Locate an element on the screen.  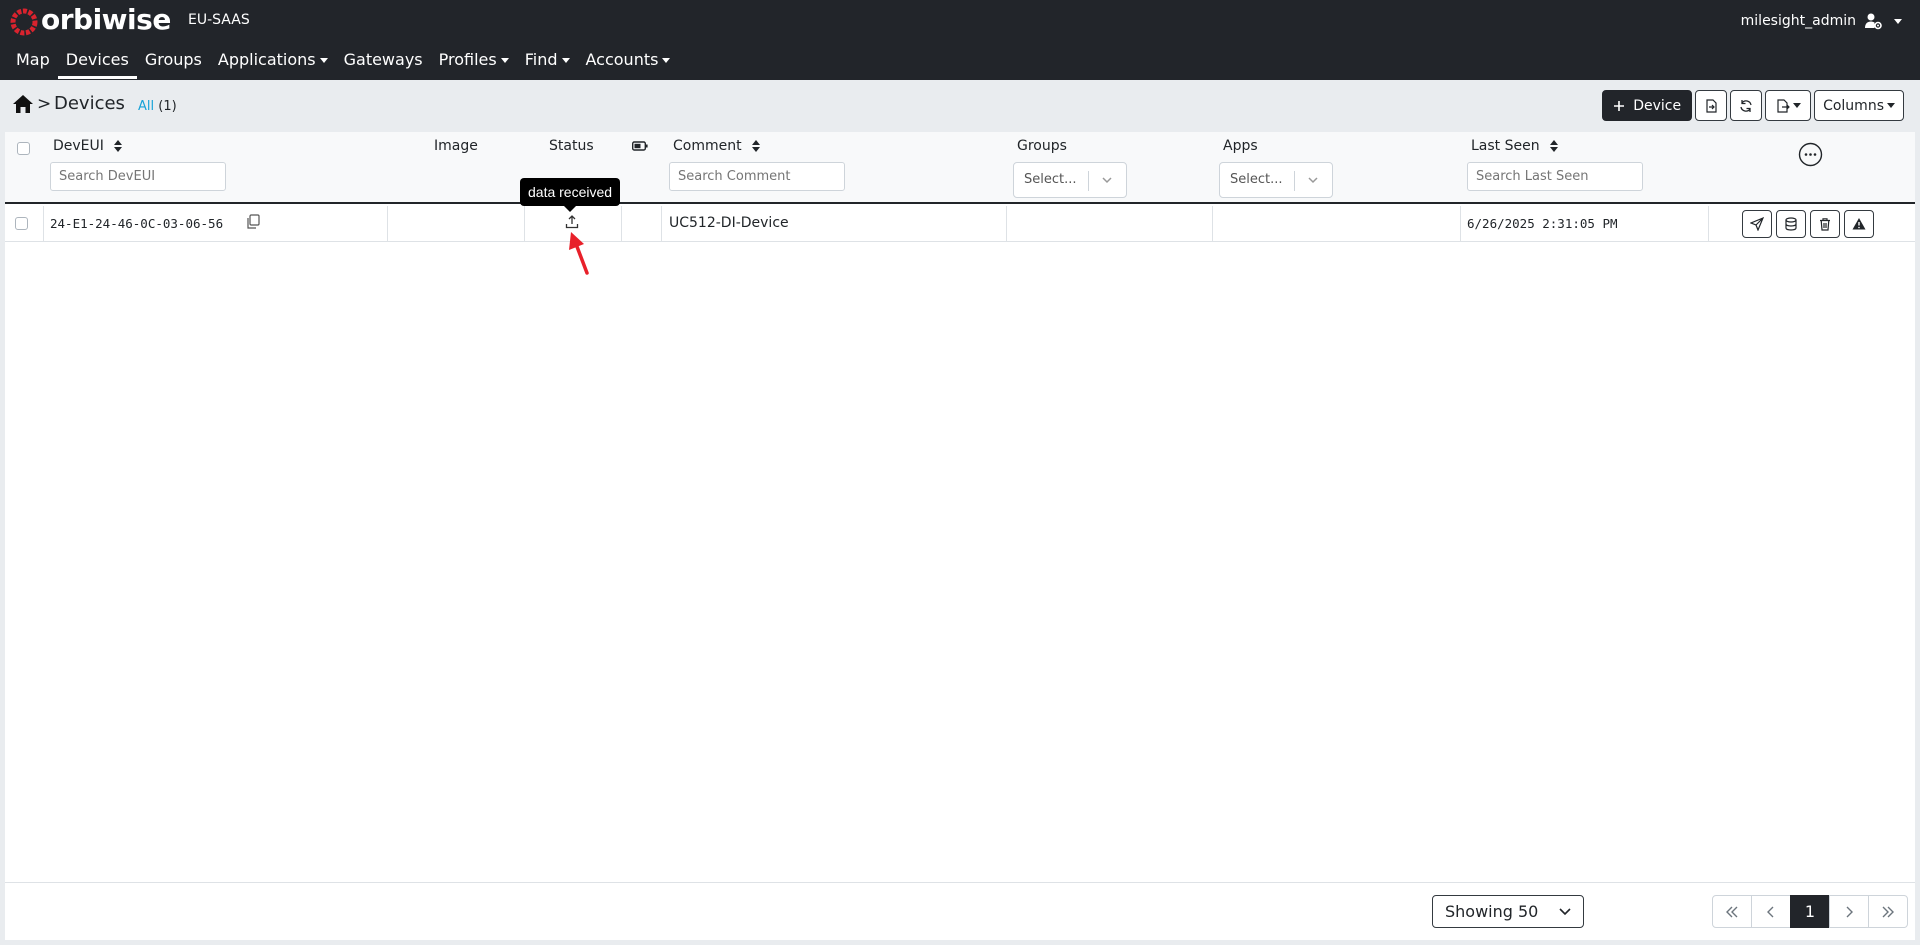
plus-icon is located at coordinates (1619, 105).